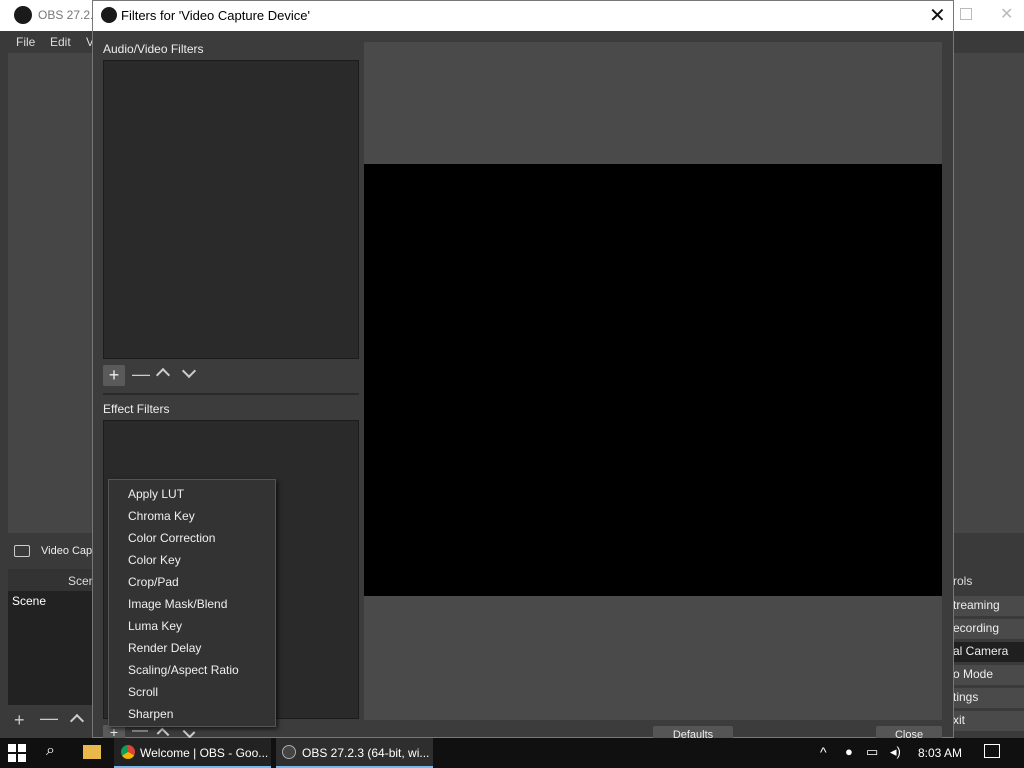  I want to click on windows-start-icon, so click(17, 753).